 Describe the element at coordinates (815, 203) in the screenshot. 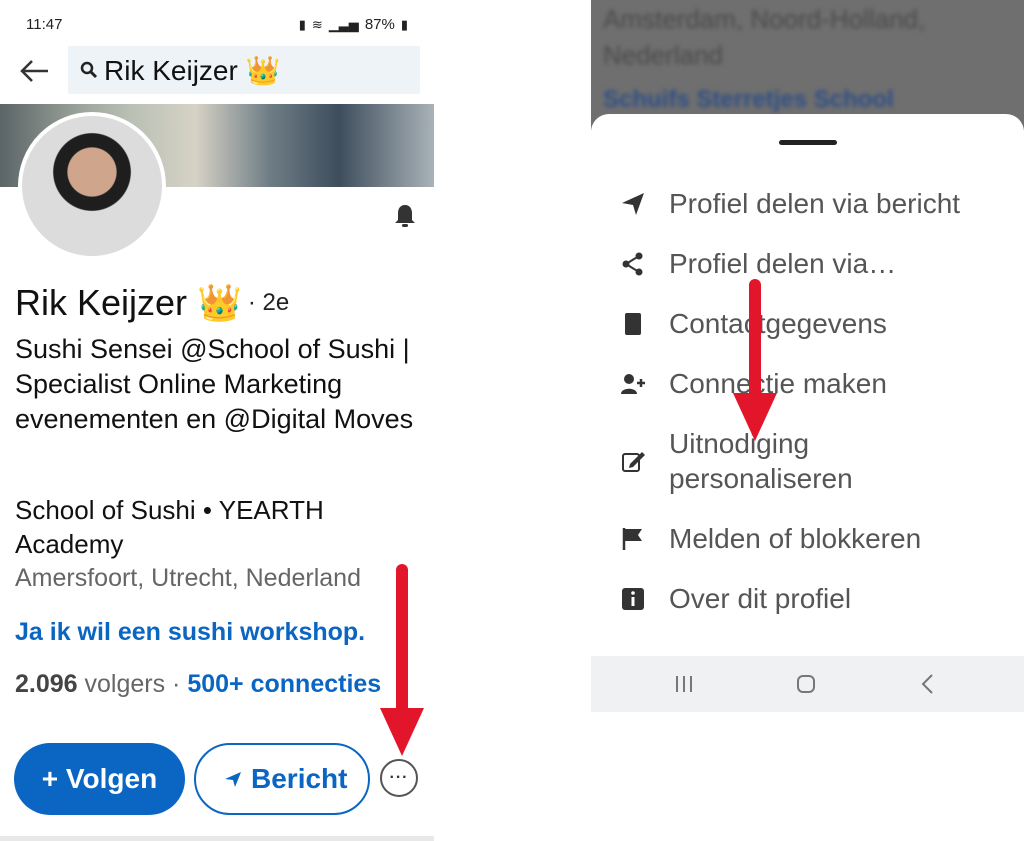

I see `menu-item-label: Profiel delen via bericht` at that location.